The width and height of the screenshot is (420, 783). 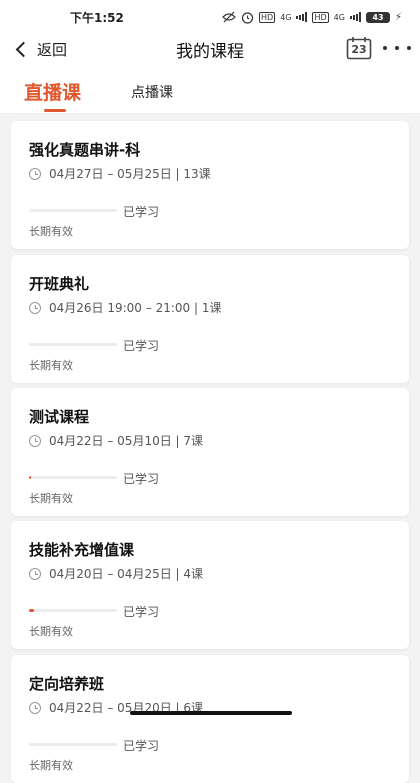 I want to click on tab-live: 直播课, so click(x=52, y=91).